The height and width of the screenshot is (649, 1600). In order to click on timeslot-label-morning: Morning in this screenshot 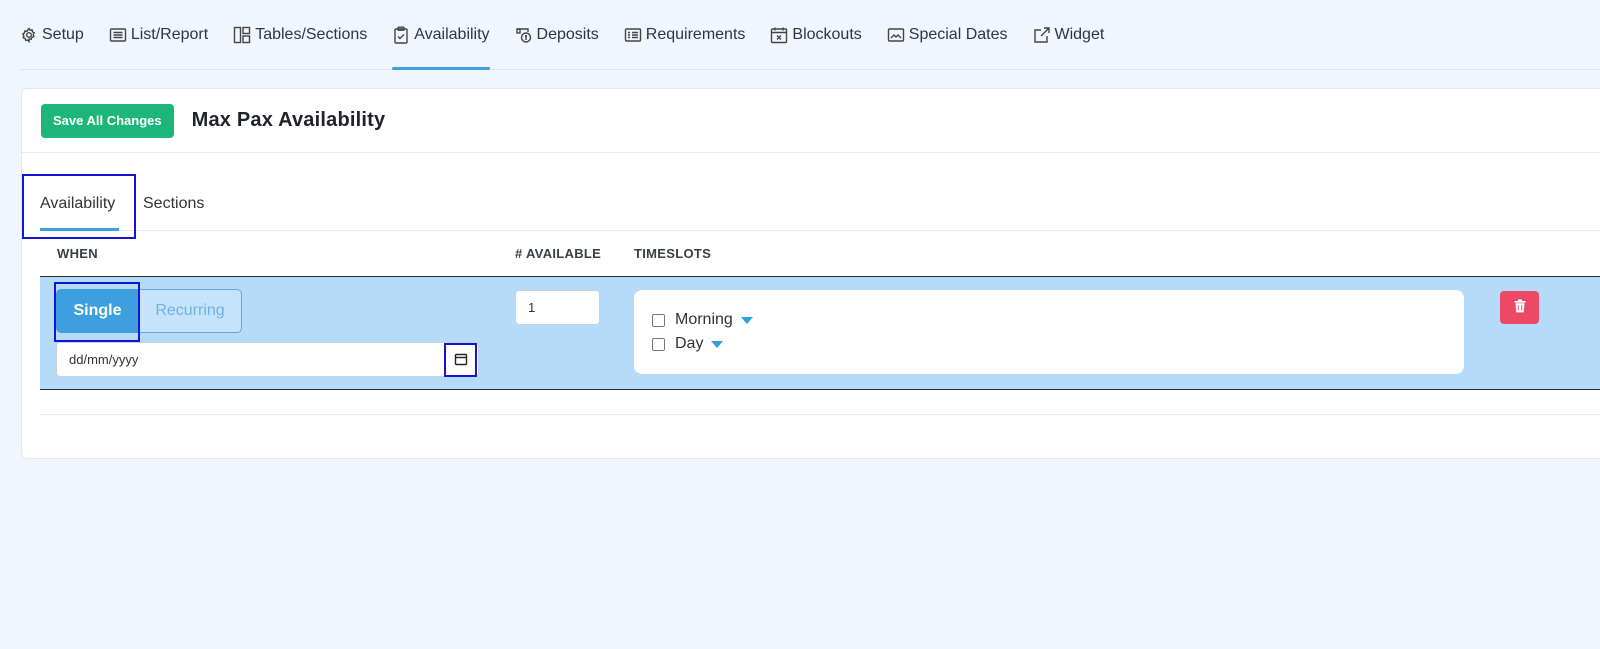, I will do `click(704, 319)`.